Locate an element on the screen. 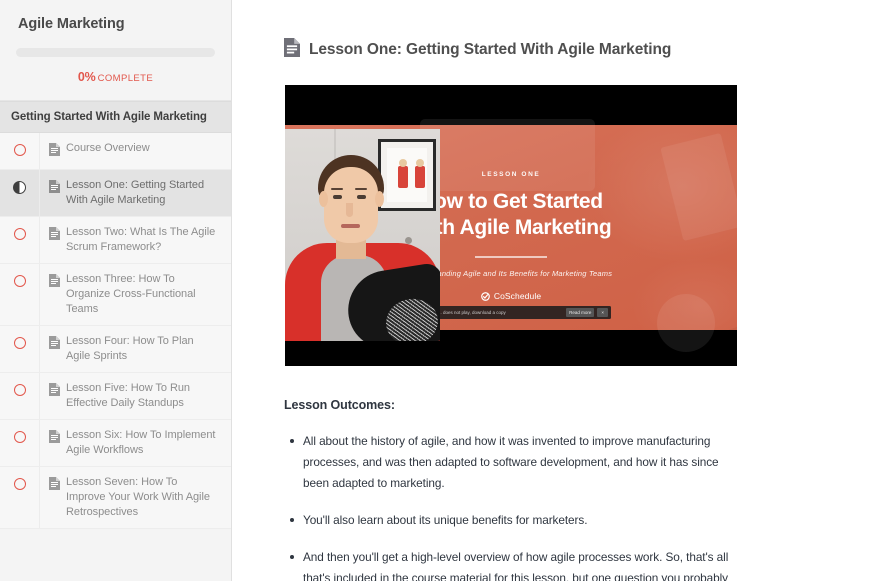 Image resolution: width=891 pixels, height=581 pixels. circle-in-progress-icon is located at coordinates (19, 187).